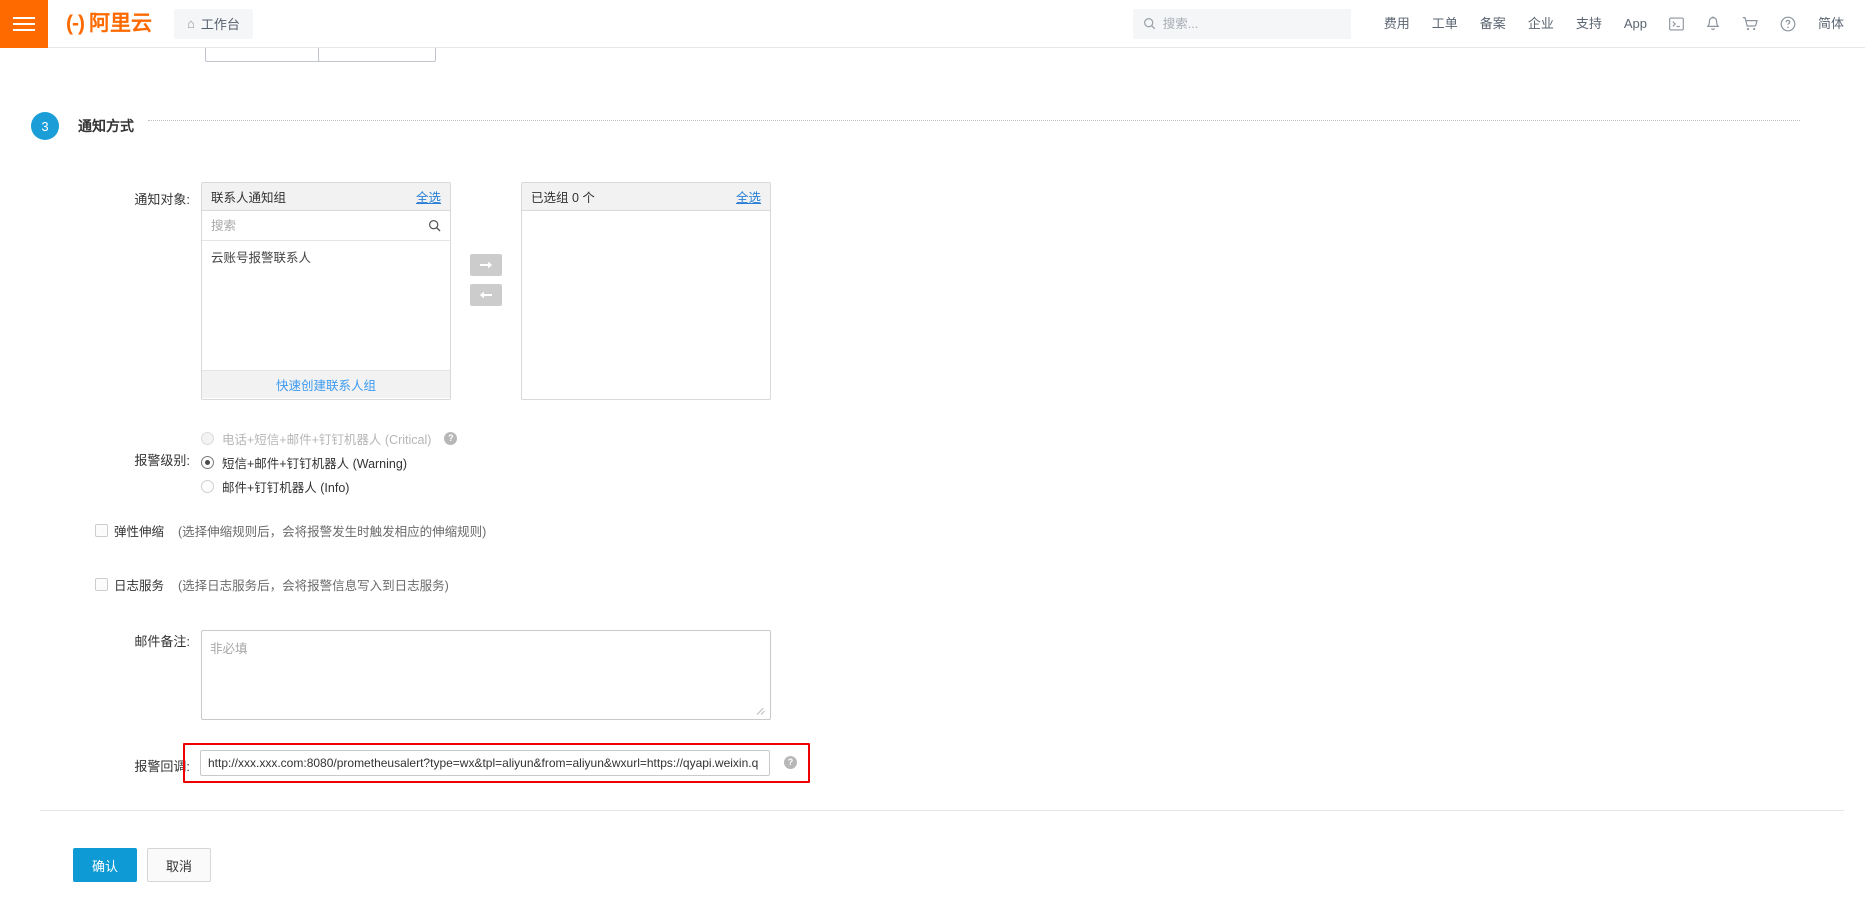 The height and width of the screenshot is (922, 1865). What do you see at coordinates (101, 530) in the screenshot?
I see `elastic-scaling-checkbox` at bounding box center [101, 530].